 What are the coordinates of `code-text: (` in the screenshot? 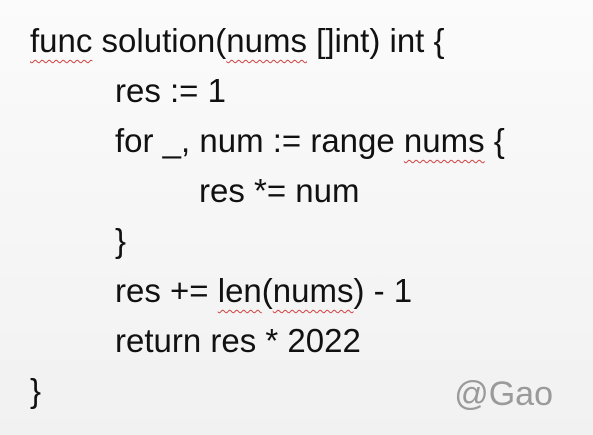 It's located at (267, 290).